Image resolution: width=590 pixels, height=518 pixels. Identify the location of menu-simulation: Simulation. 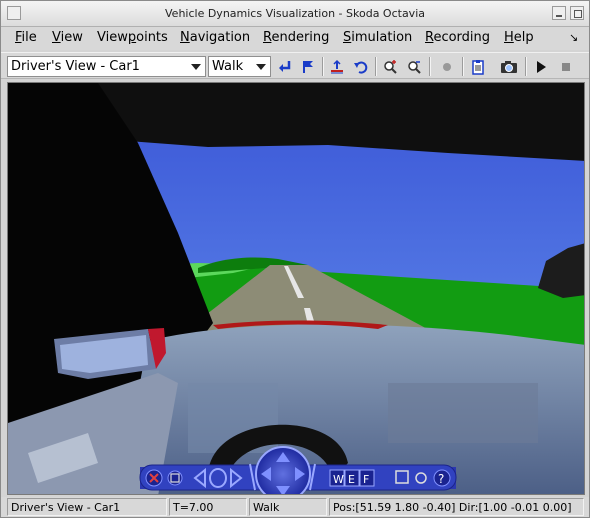
(377, 37).